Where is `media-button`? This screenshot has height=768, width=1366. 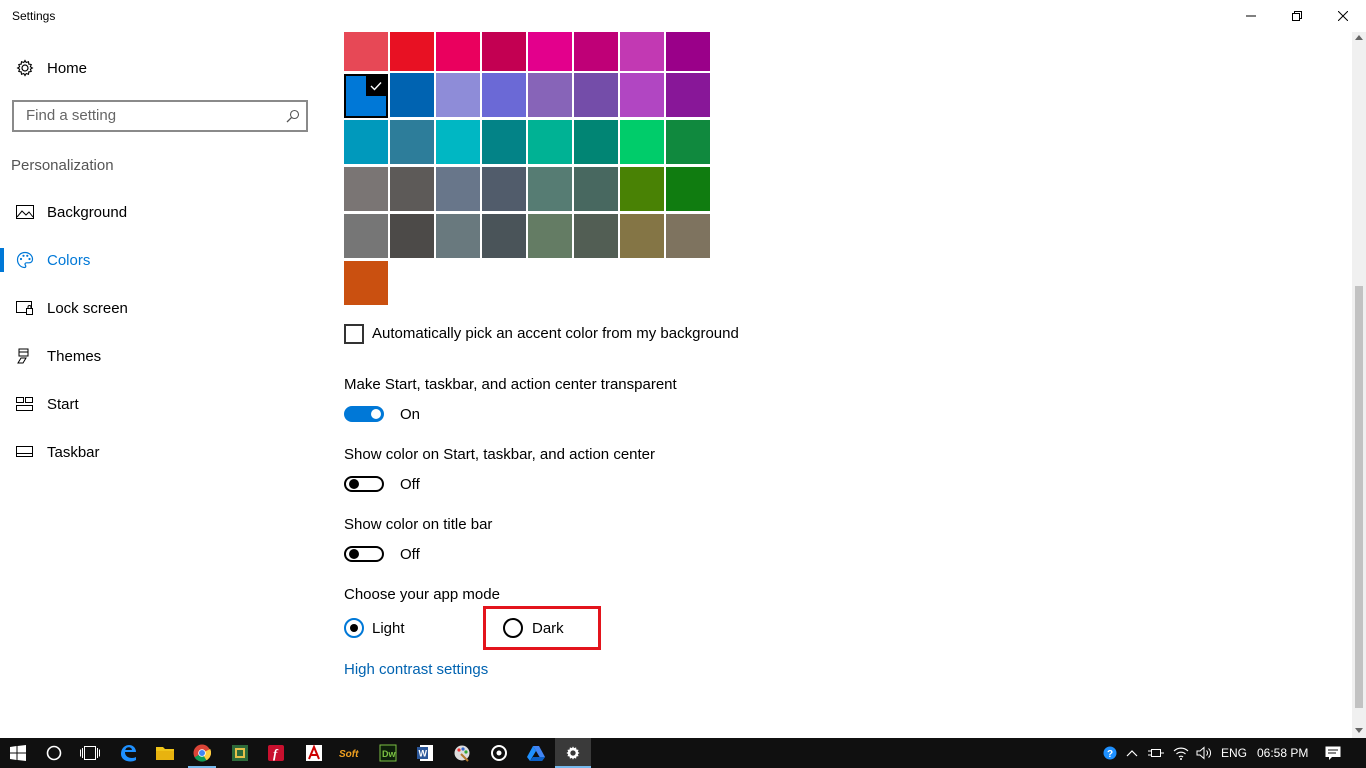 media-button is located at coordinates (499, 753).